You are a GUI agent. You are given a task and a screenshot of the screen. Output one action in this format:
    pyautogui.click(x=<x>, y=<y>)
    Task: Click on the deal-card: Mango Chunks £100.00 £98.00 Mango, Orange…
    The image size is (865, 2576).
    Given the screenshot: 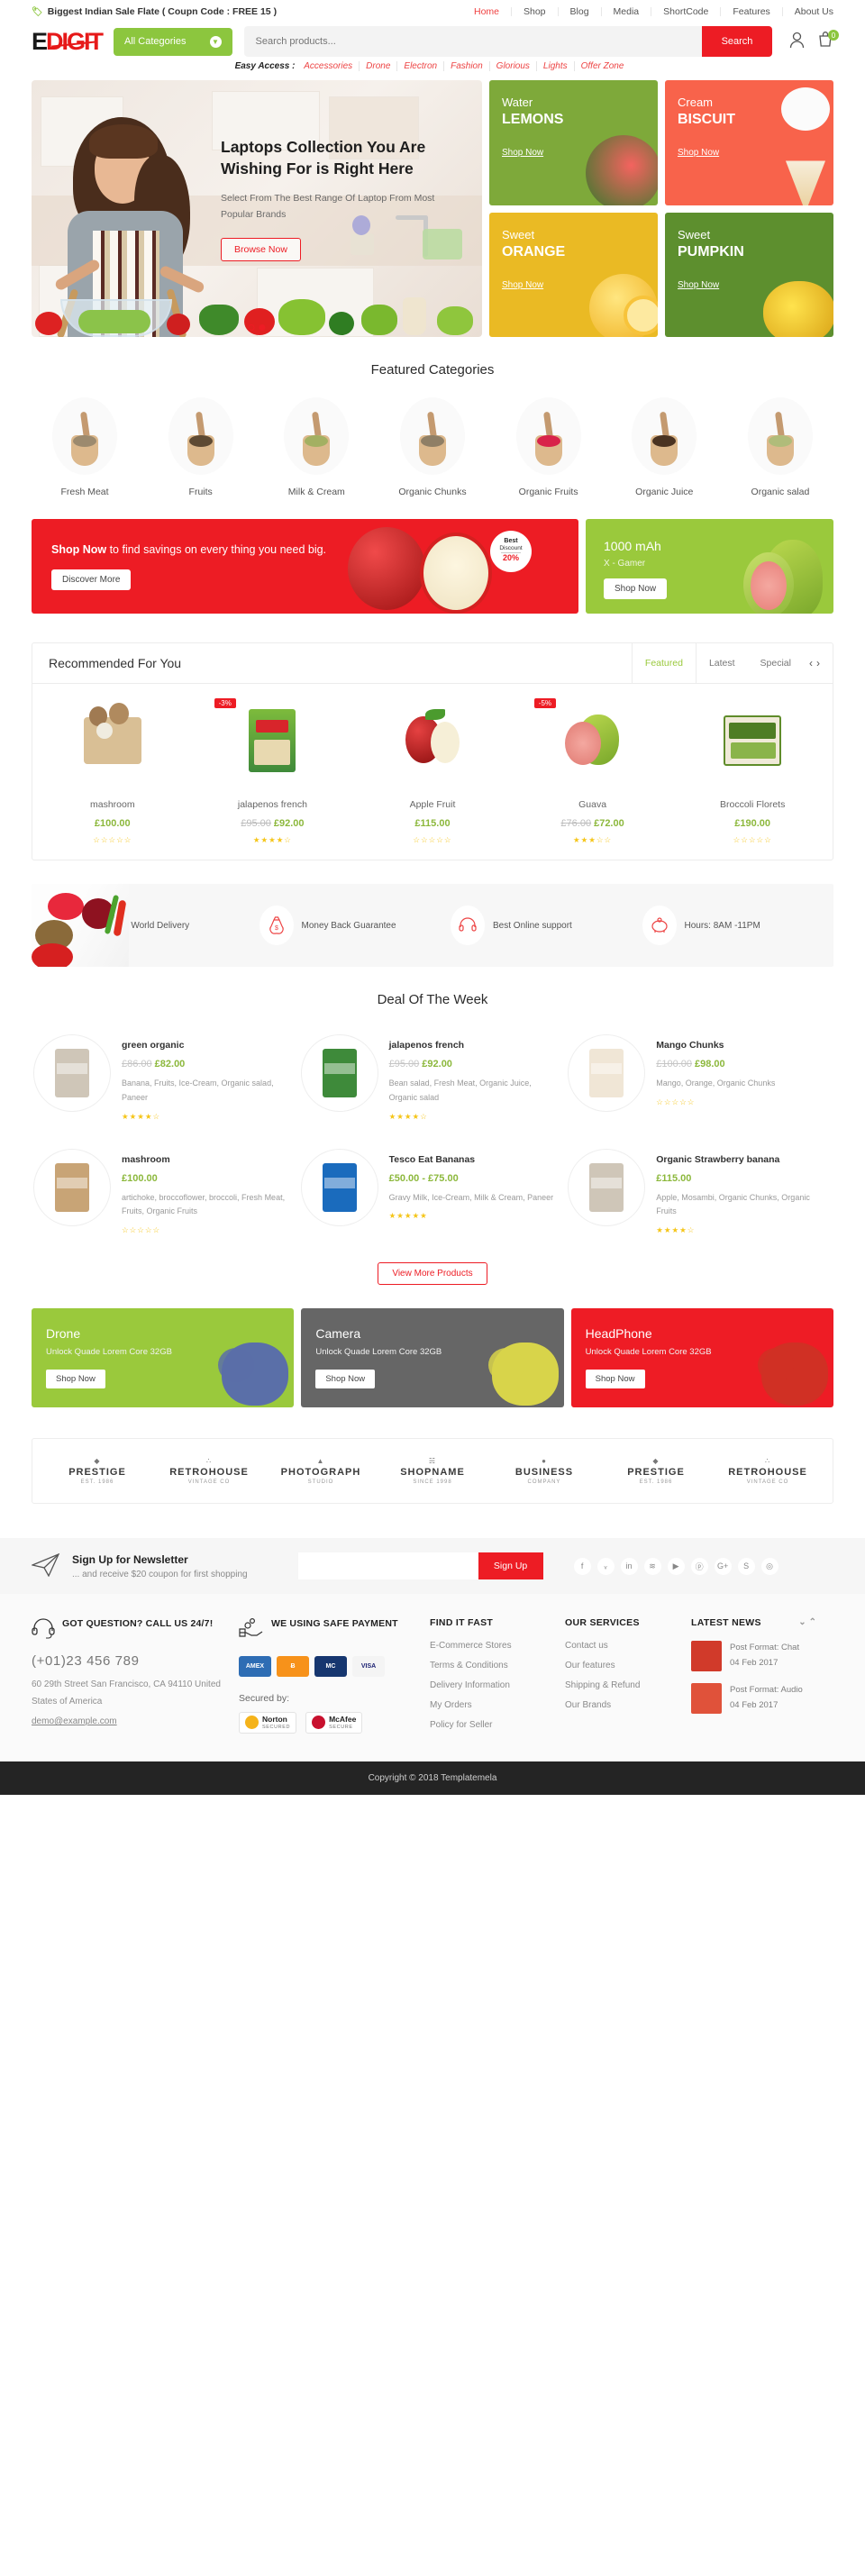 What is the action you would take?
    pyautogui.click(x=699, y=1084)
    